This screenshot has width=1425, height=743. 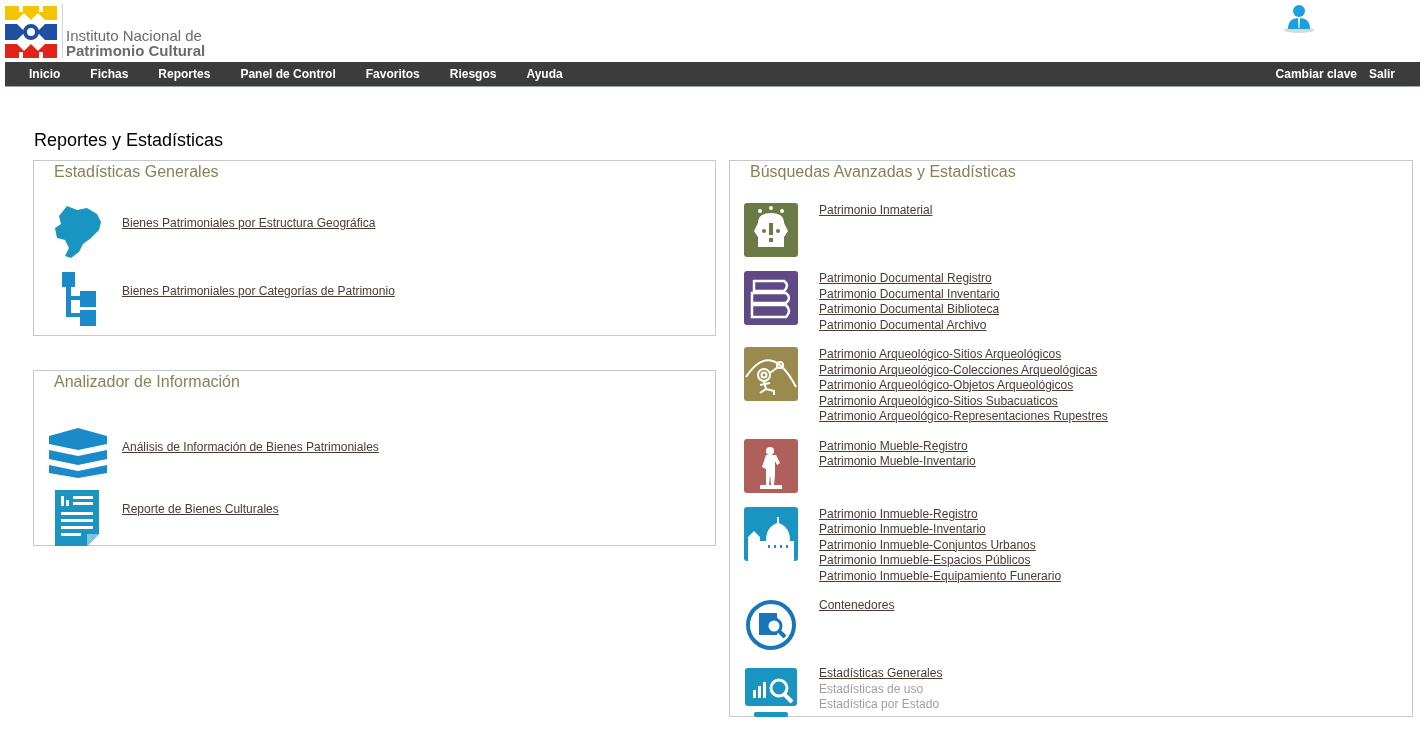 I want to click on search-link: Patrimonio Inmueble-Espacios Públicos, so click(x=940, y=561).